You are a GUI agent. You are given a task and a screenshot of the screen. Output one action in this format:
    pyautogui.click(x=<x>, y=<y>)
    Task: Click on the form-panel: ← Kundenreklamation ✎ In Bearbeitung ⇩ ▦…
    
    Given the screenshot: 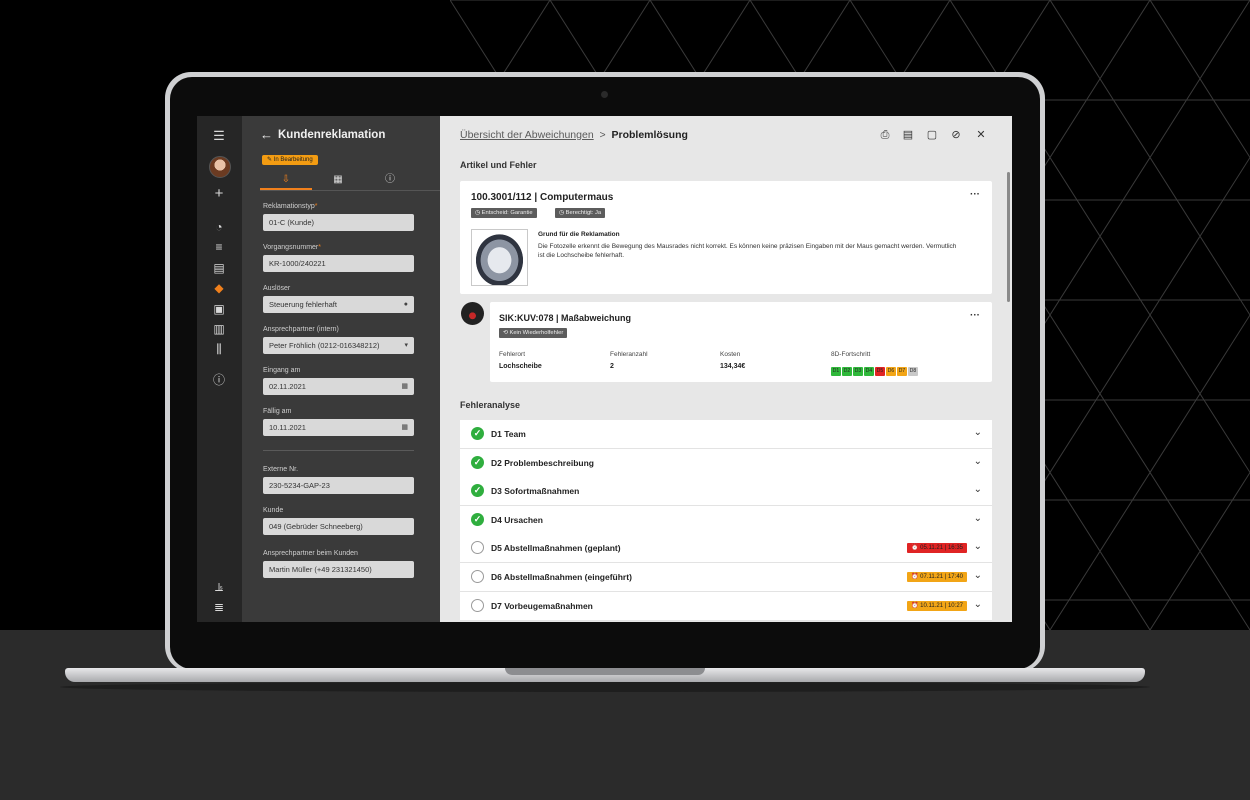 What is the action you would take?
    pyautogui.click(x=341, y=369)
    